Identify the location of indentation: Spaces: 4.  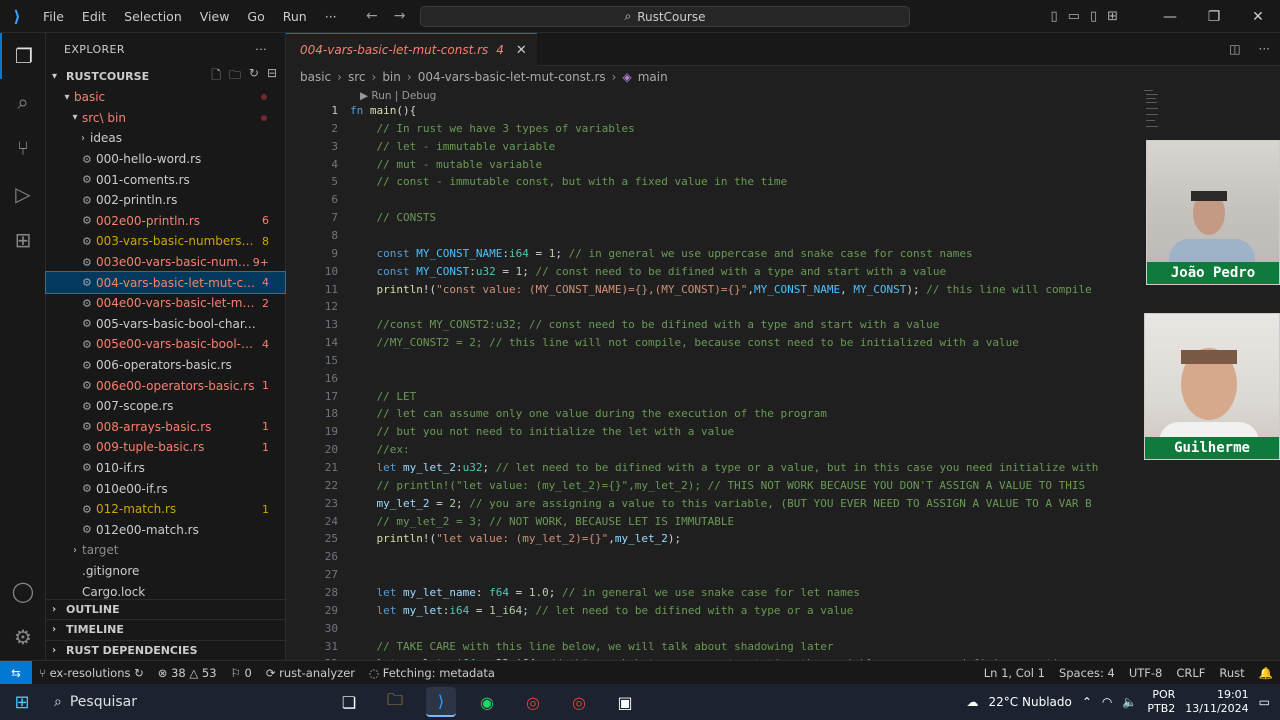
(1087, 673).